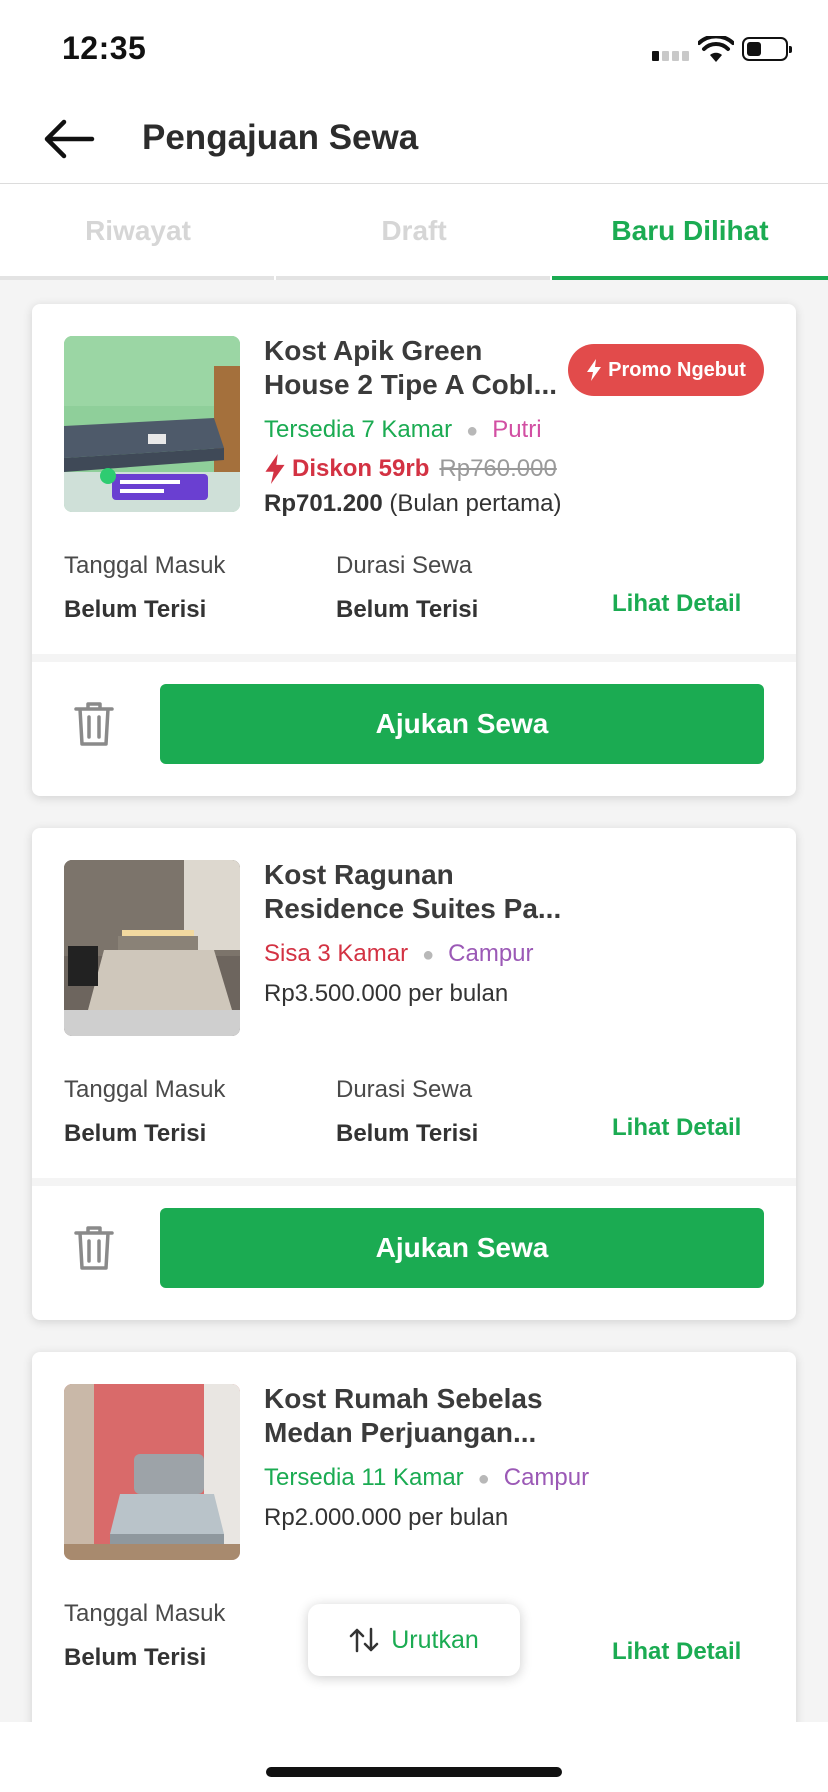 The width and height of the screenshot is (828, 1792). Describe the element at coordinates (716, 49) in the screenshot. I see `wifi-icon` at that location.